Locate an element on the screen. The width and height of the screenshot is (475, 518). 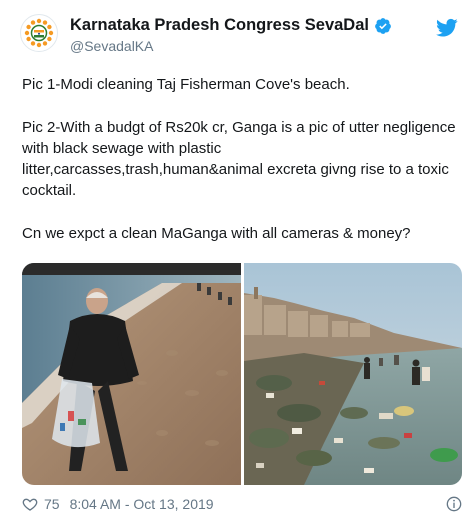
tweet-footer: 75 8:04 AM - Oct 13, 2019 is located at coordinates (242, 504).